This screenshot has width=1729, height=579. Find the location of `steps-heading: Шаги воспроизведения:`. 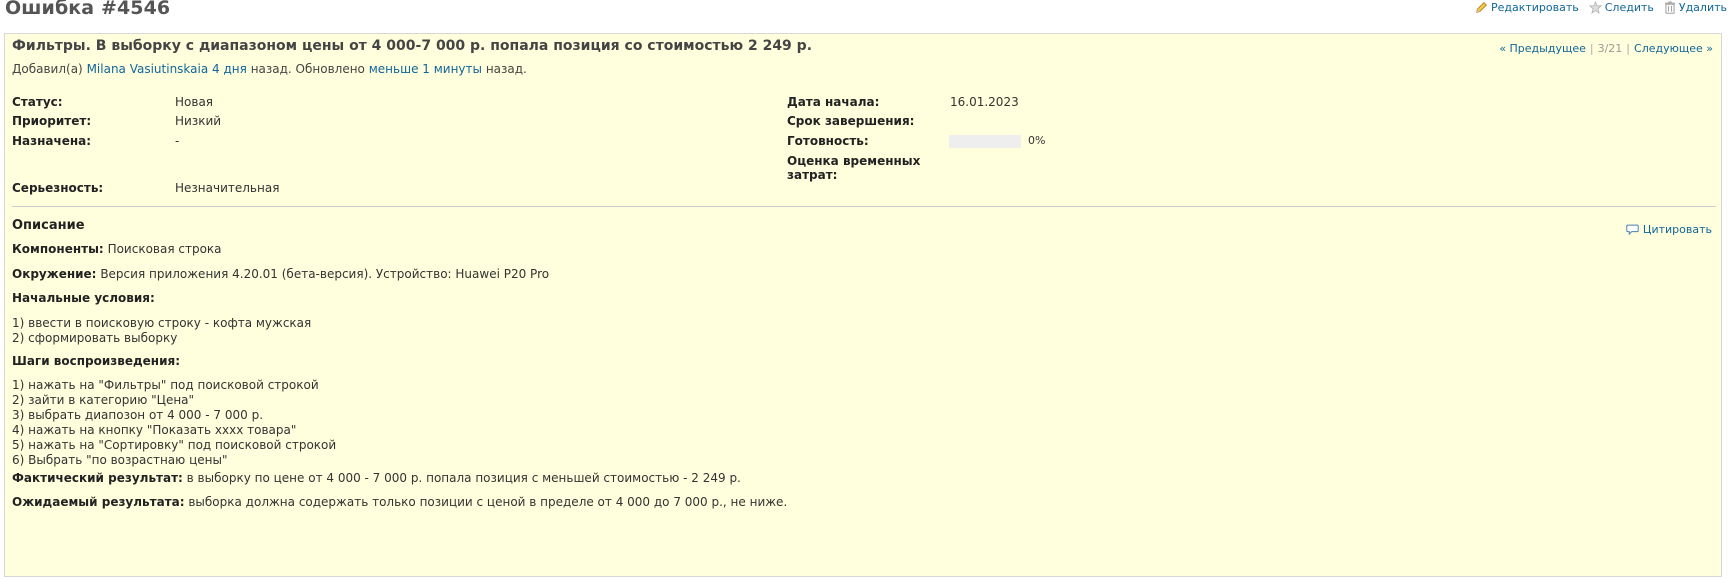

steps-heading: Шаги воспроизведения: is located at coordinates (96, 361).